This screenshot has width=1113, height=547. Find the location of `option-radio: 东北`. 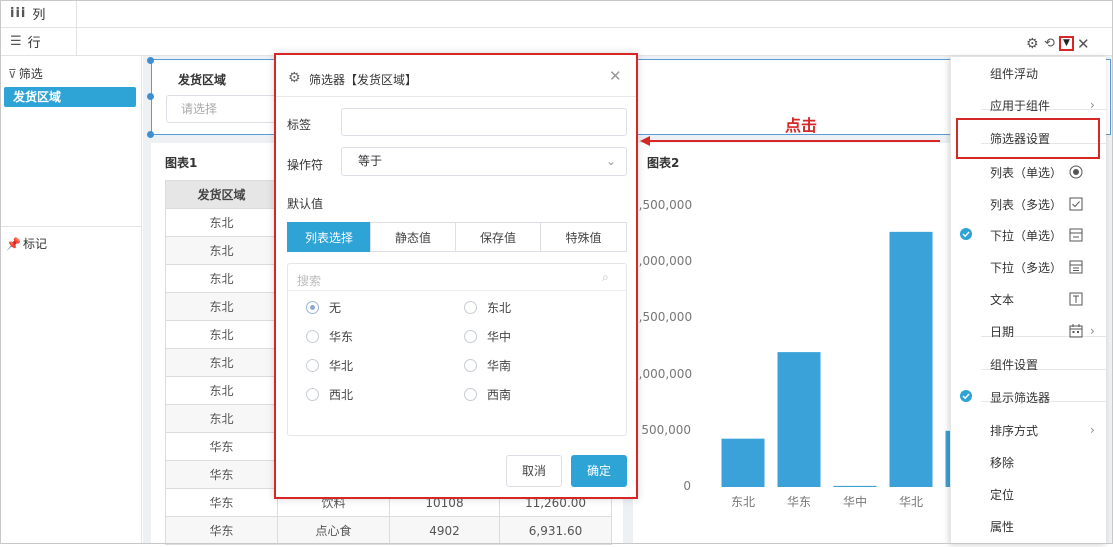

option-radio: 东北 is located at coordinates (487, 307).